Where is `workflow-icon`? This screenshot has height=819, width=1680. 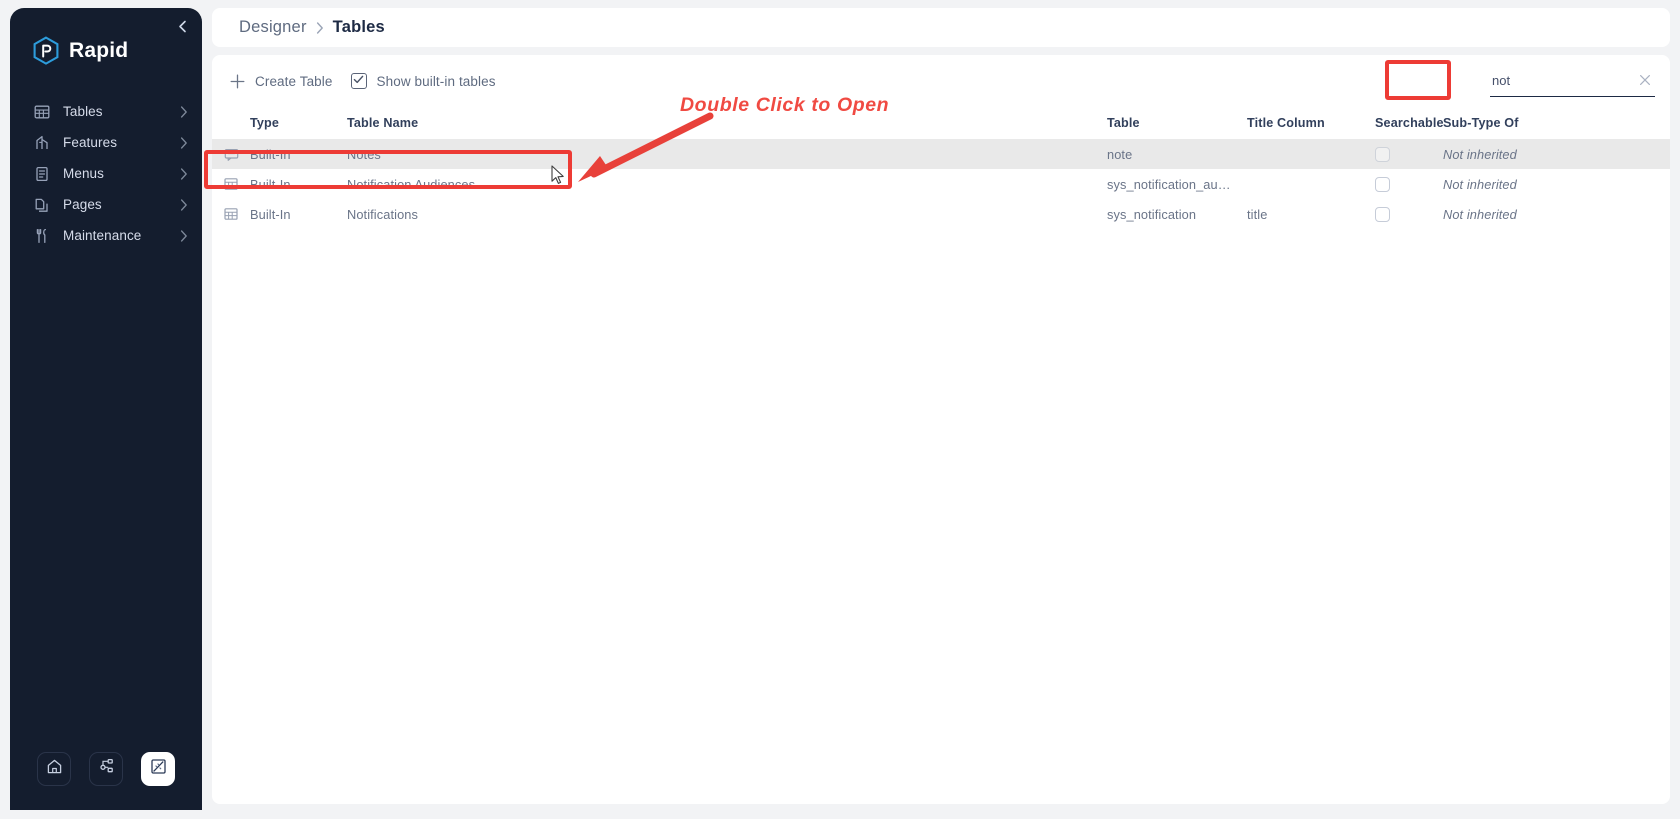
workflow-icon is located at coordinates (106, 769).